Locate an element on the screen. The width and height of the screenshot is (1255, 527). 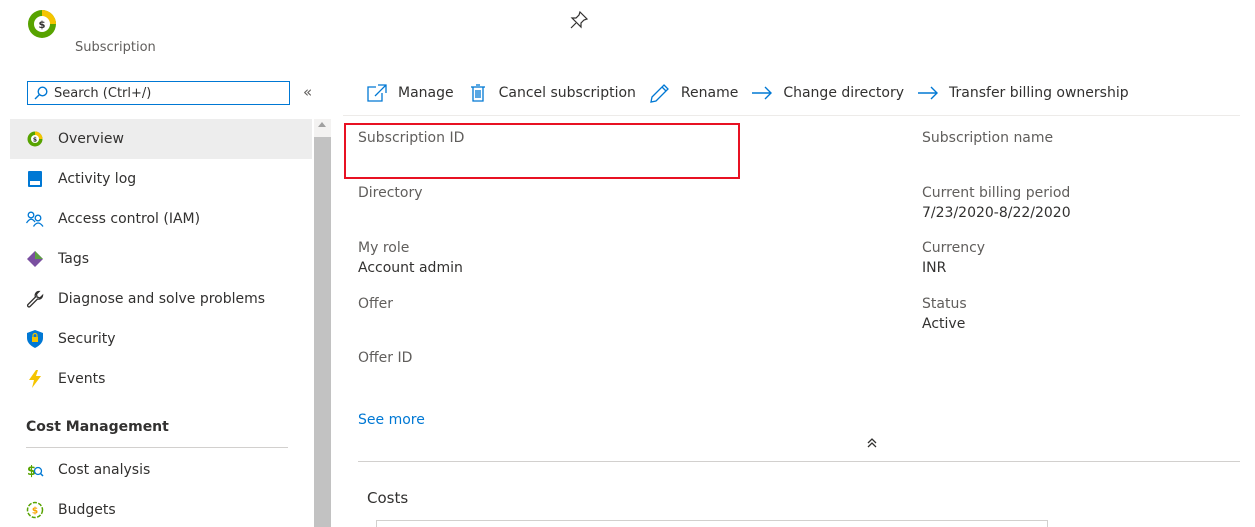
field-label: Currency is located at coordinates (954, 248).